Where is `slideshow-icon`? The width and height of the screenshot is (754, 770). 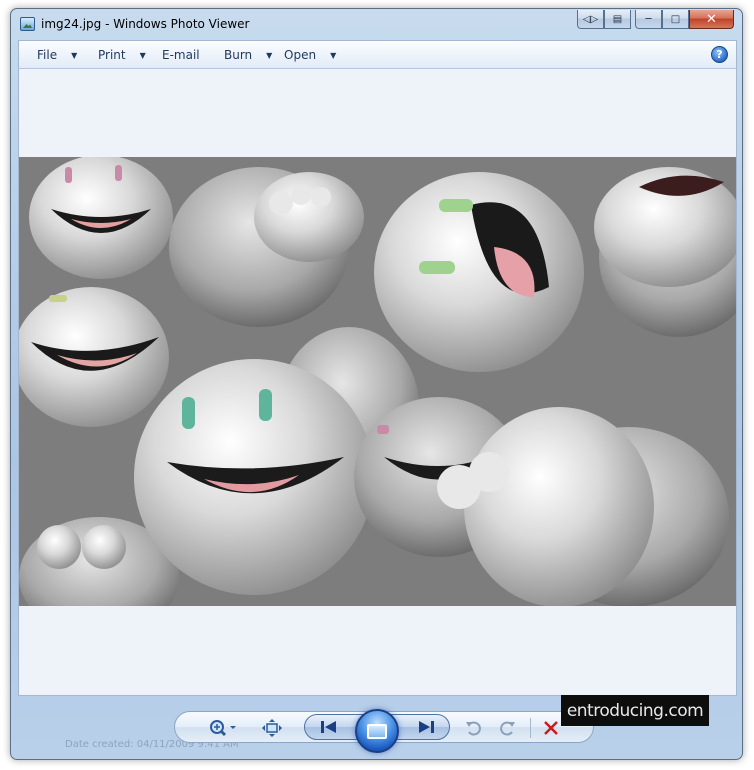
slideshow-icon is located at coordinates (377, 731).